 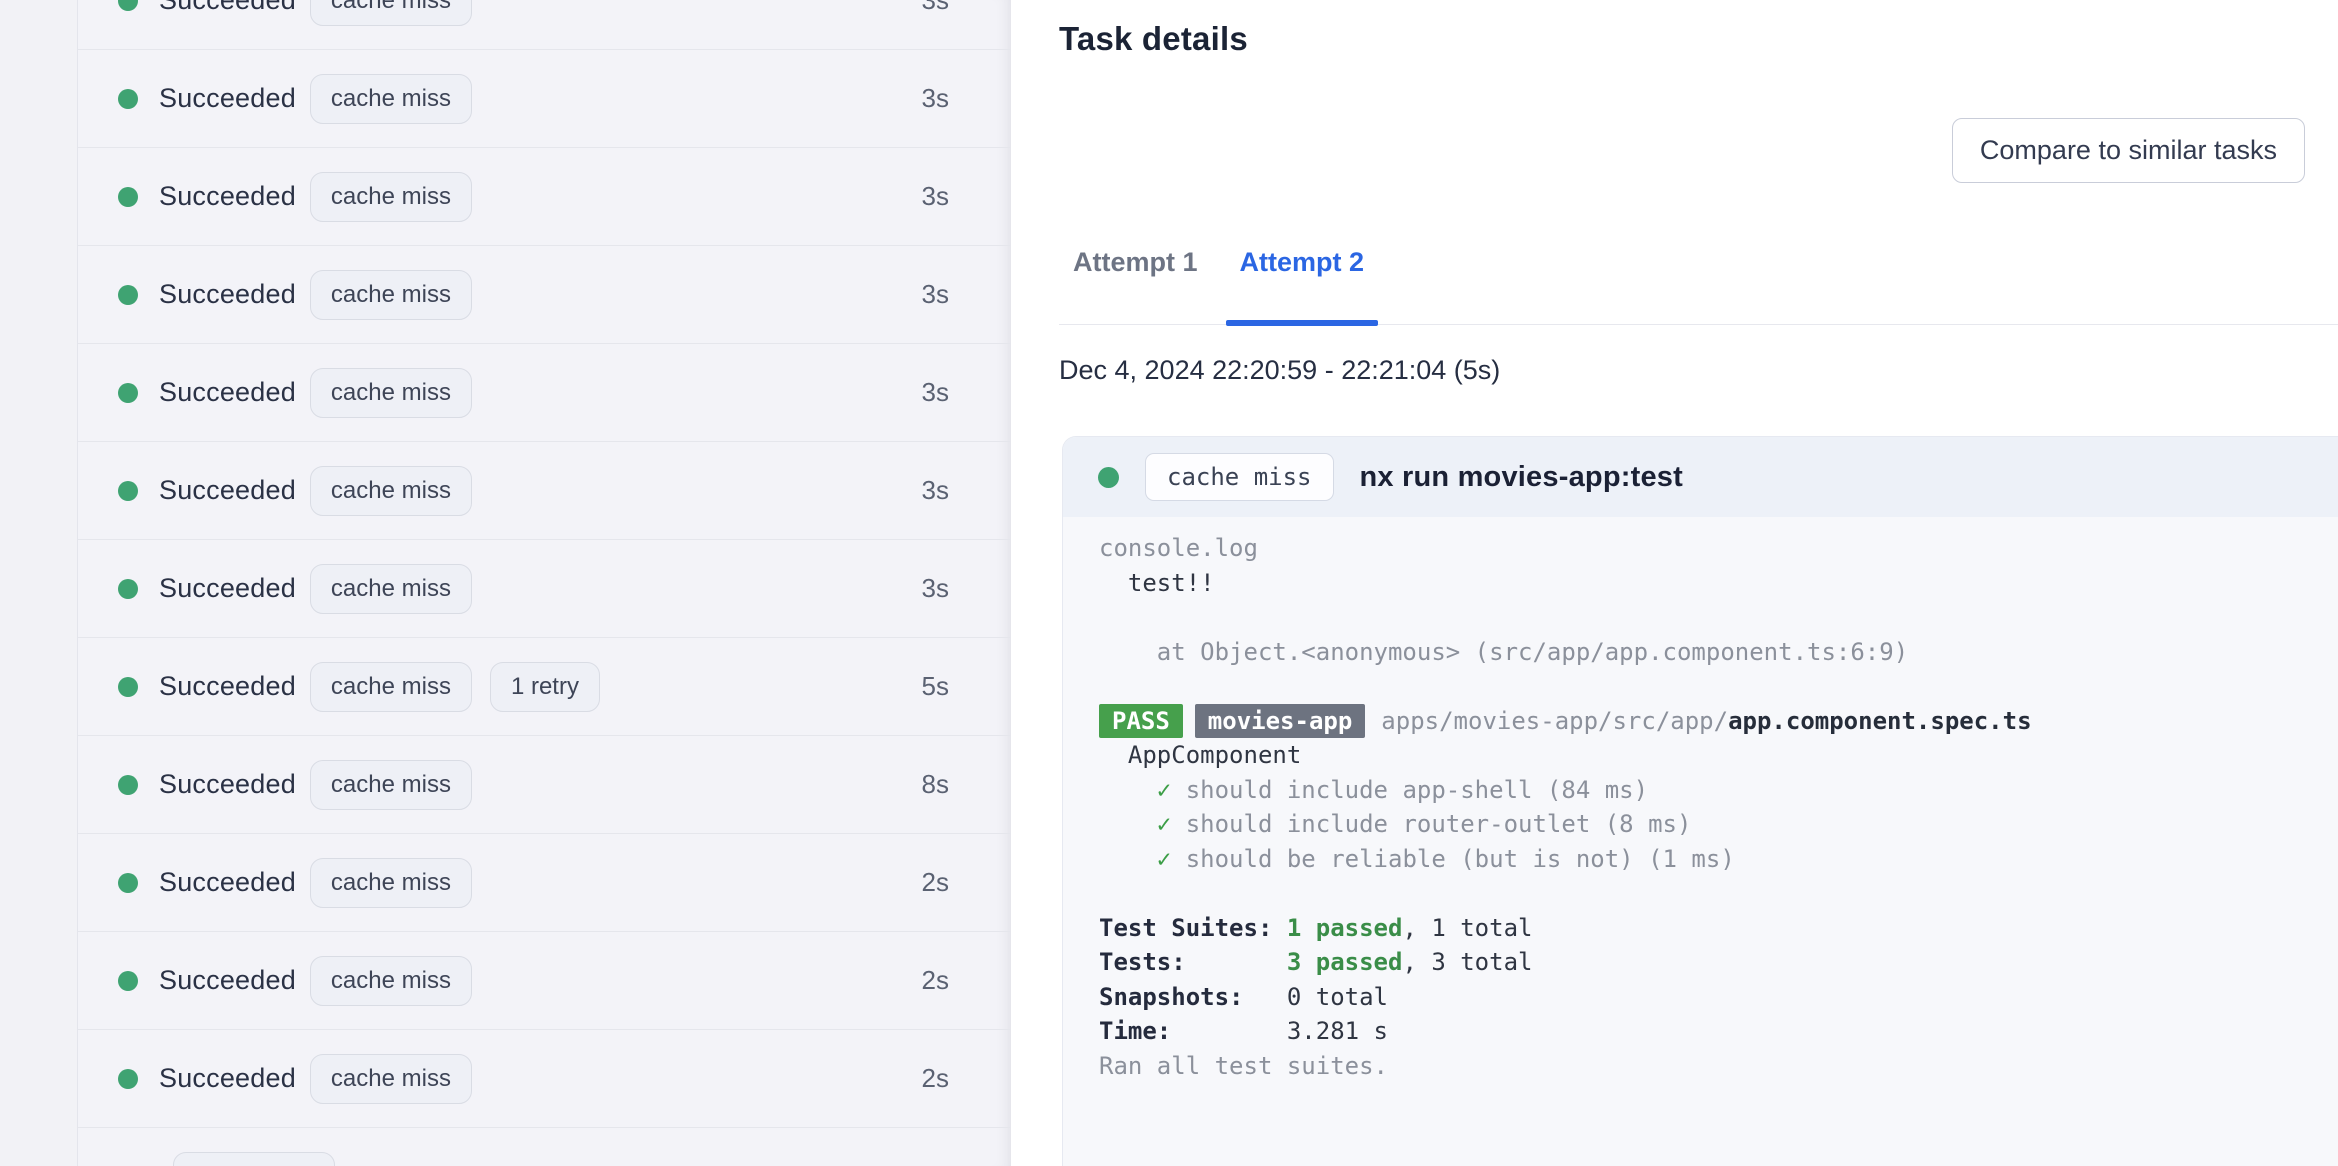 What do you see at coordinates (935, 686) in the screenshot?
I see `task-duration: 5s` at bounding box center [935, 686].